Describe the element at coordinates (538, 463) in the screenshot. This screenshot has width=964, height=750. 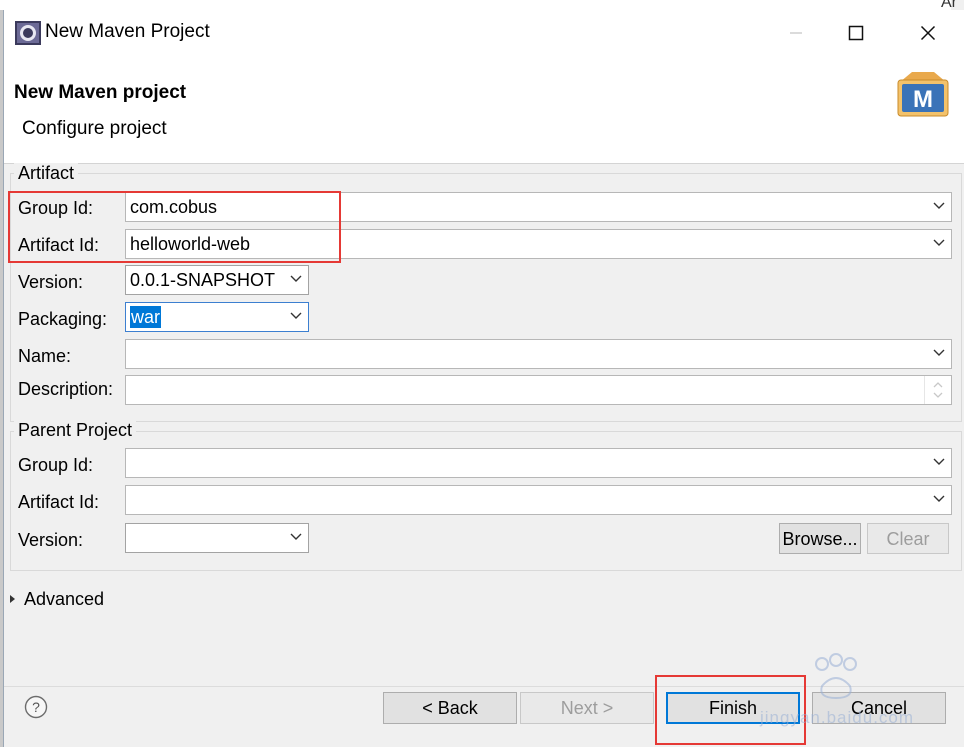
I see `parent-group-id-combo` at that location.